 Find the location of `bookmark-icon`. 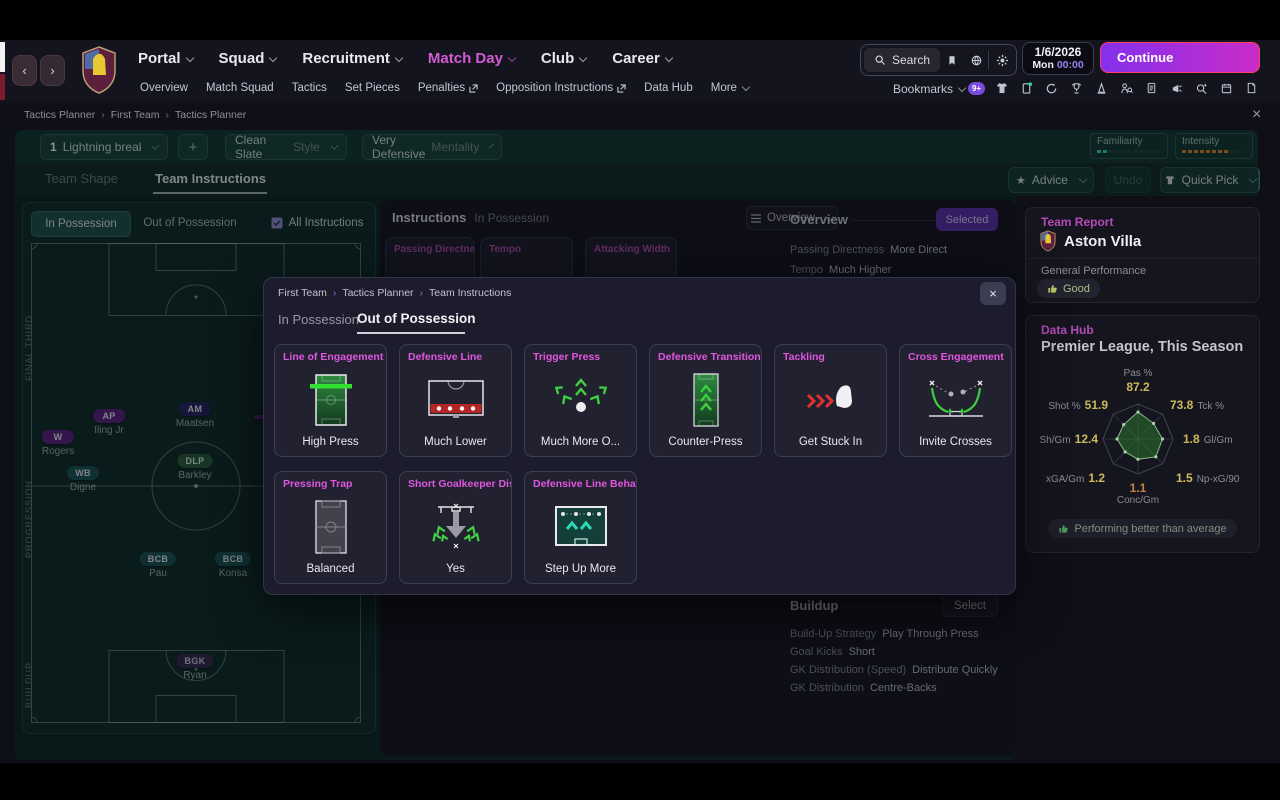

bookmark-icon is located at coordinates (952, 60).